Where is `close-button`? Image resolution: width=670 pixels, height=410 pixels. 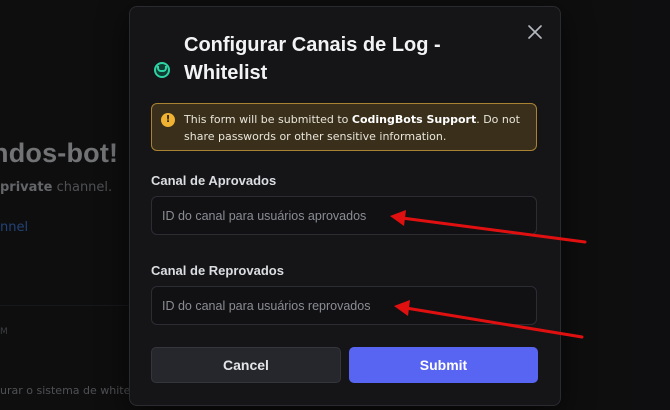 close-button is located at coordinates (535, 32).